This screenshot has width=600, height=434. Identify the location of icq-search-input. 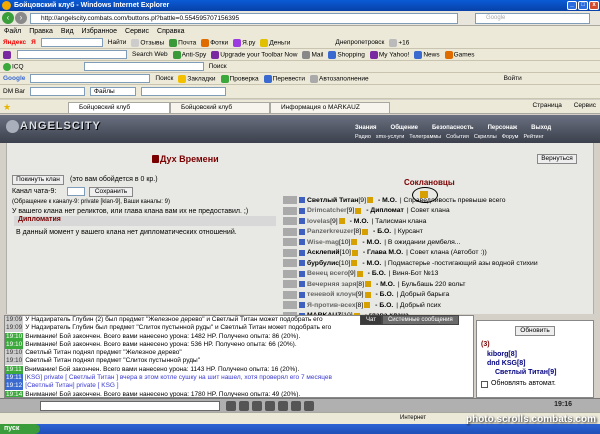
(143, 66).